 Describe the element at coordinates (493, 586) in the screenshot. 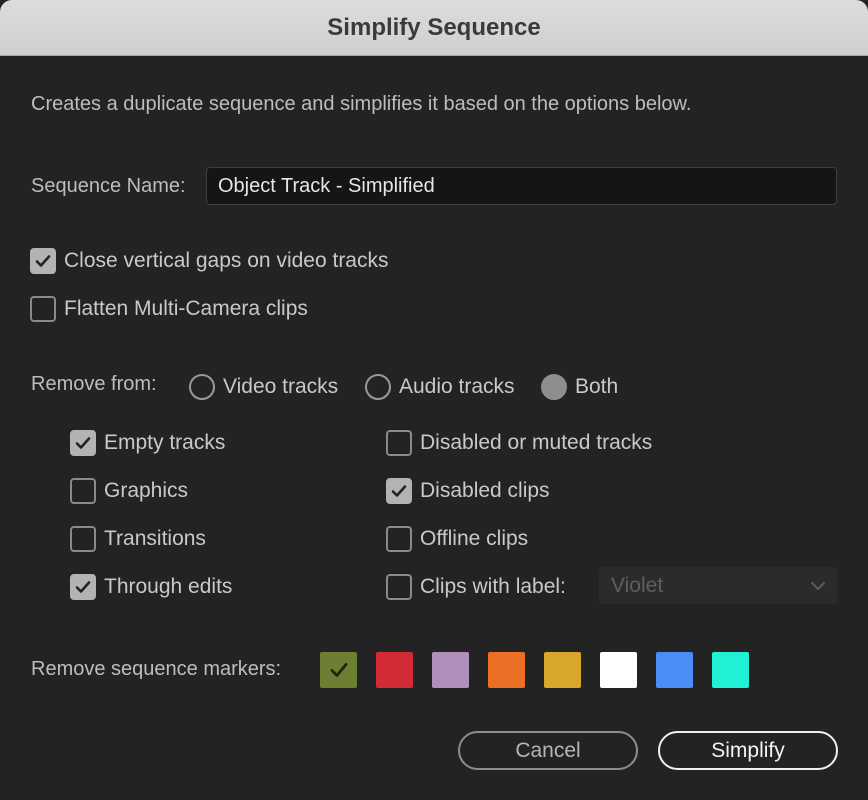

I see `clips-with-label-label: Clips with label:` at that location.